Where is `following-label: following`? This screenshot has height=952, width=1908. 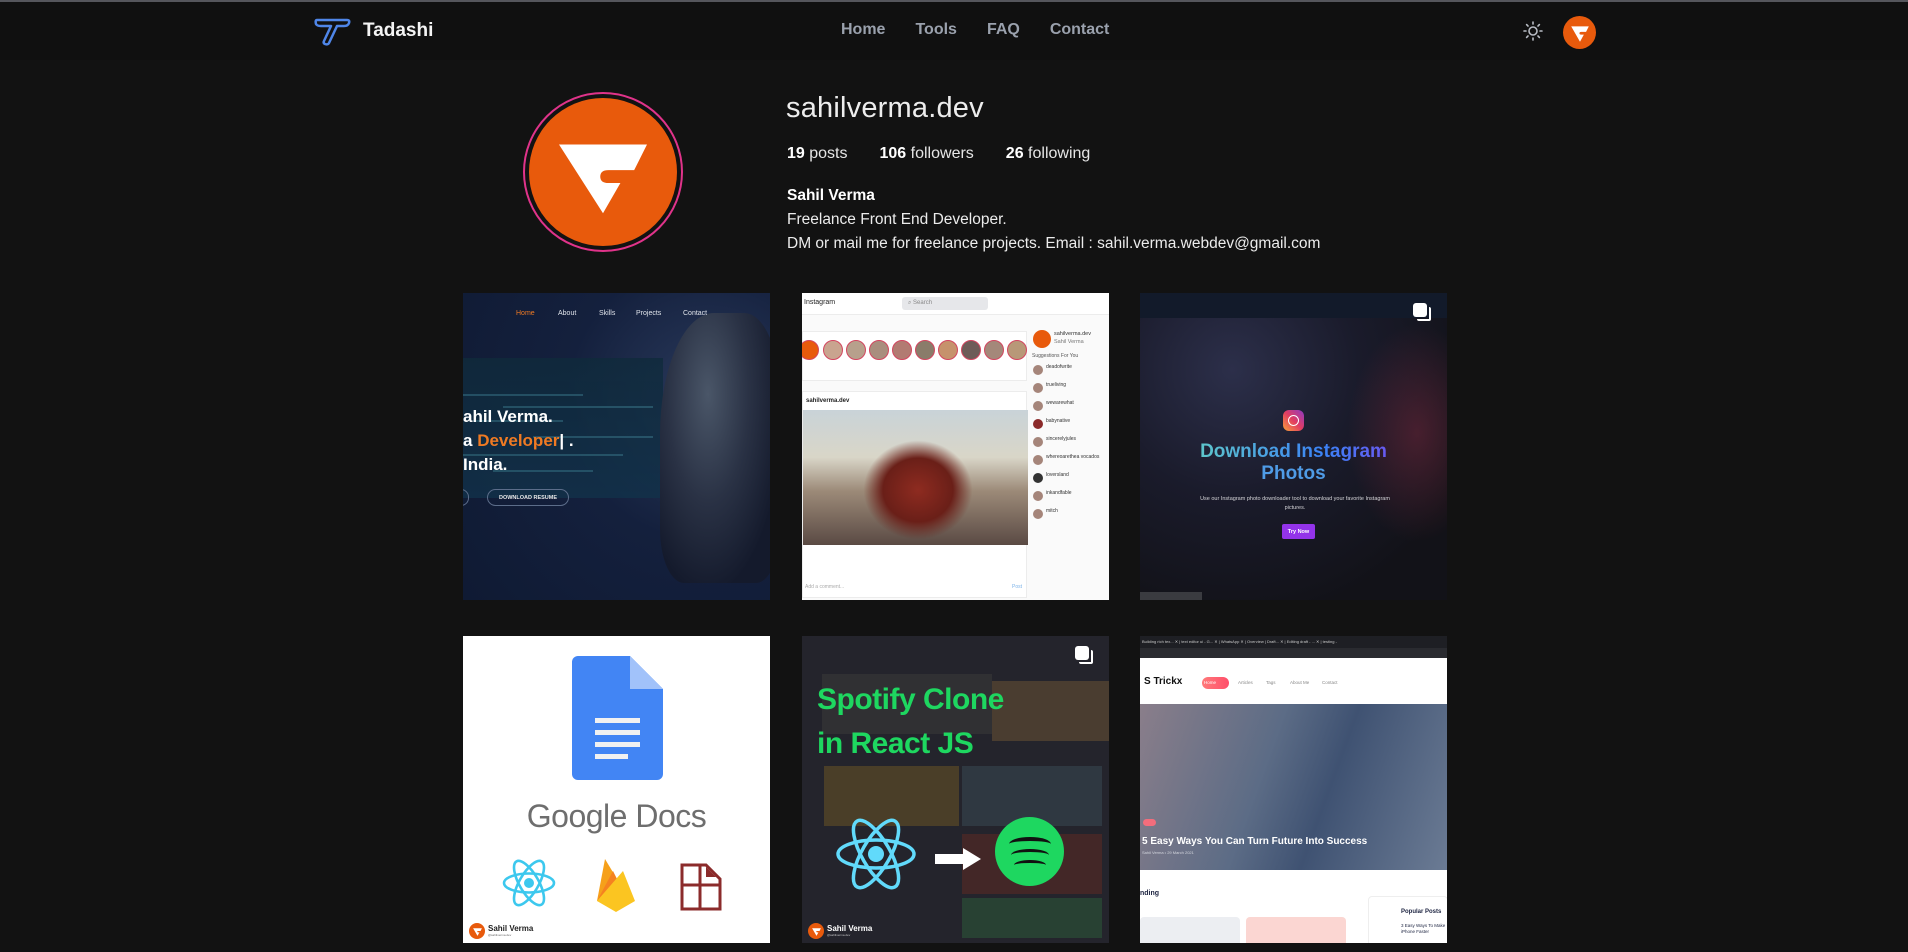
following-label: following is located at coordinates (1059, 153).